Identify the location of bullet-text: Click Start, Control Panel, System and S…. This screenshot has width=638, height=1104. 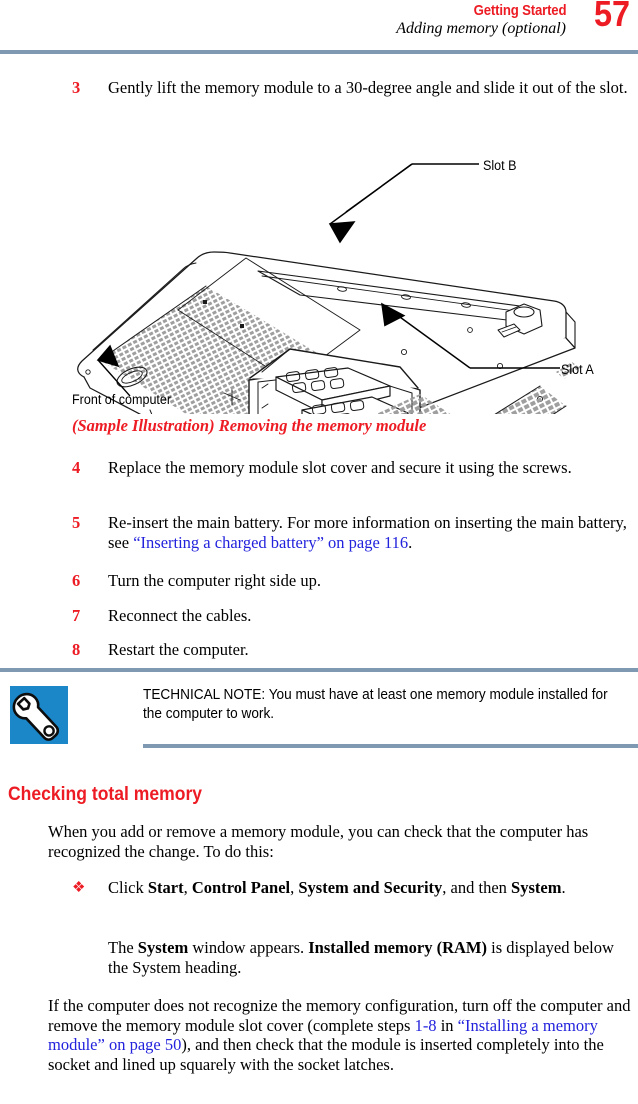
(373, 888).